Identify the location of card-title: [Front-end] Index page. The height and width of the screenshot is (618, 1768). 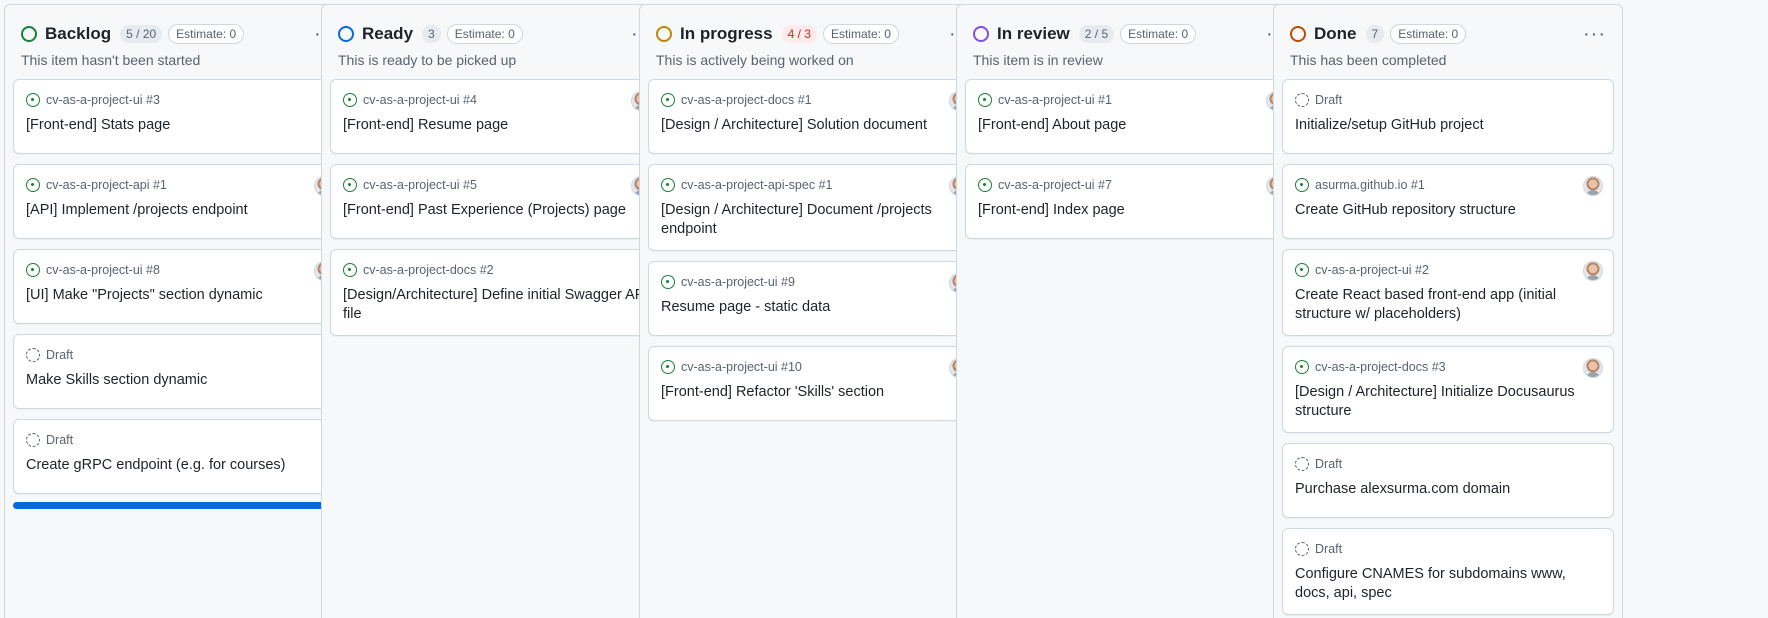
(1131, 210).